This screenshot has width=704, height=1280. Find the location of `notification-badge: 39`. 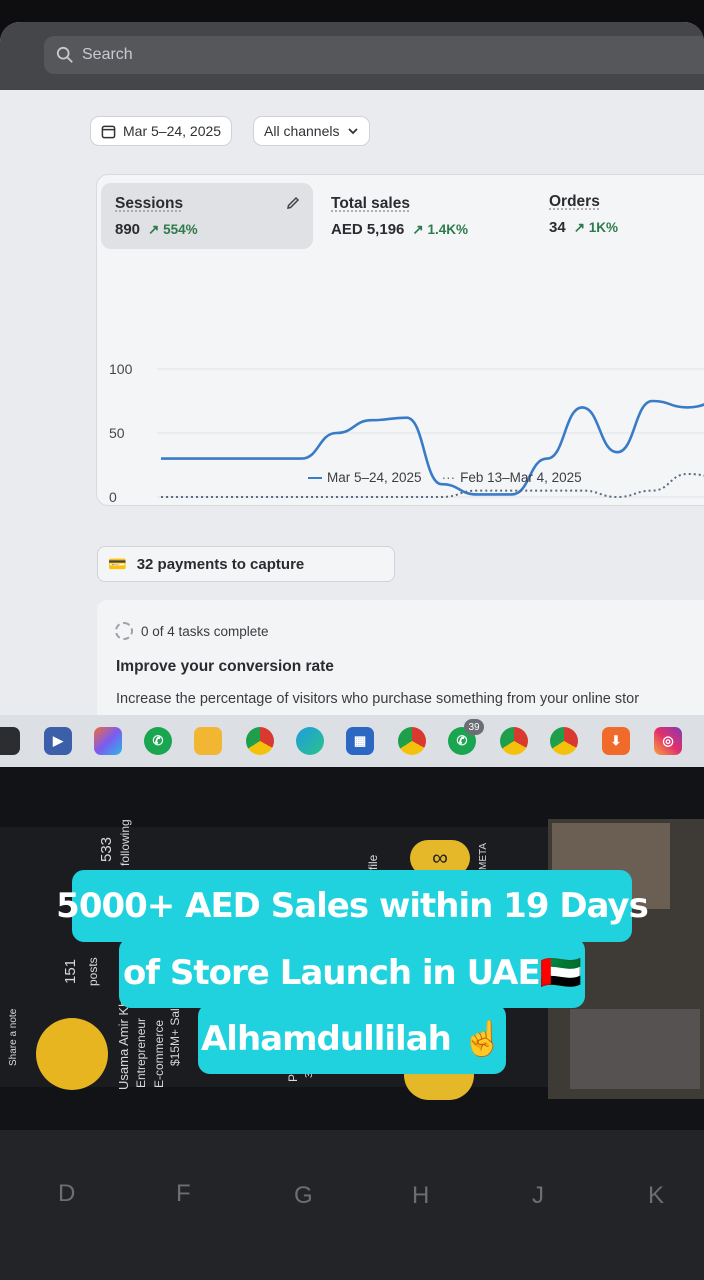

notification-badge: 39 is located at coordinates (474, 727).